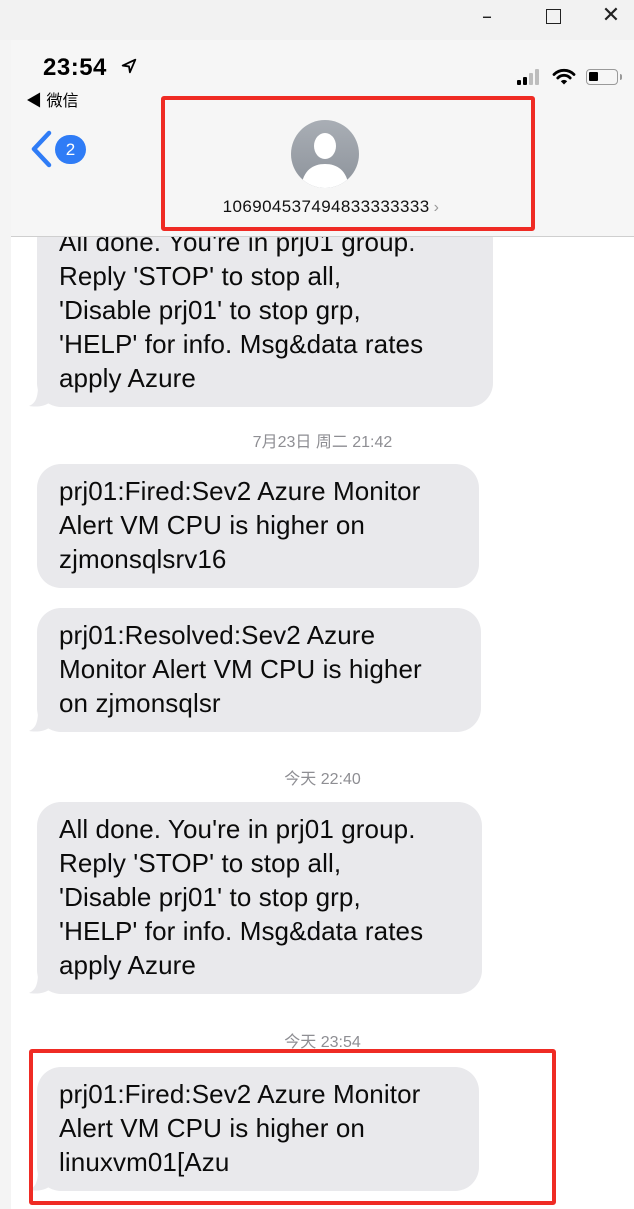 The height and width of the screenshot is (1209, 634). Describe the element at coordinates (487, 16) in the screenshot. I see `minimize-button: –` at that location.